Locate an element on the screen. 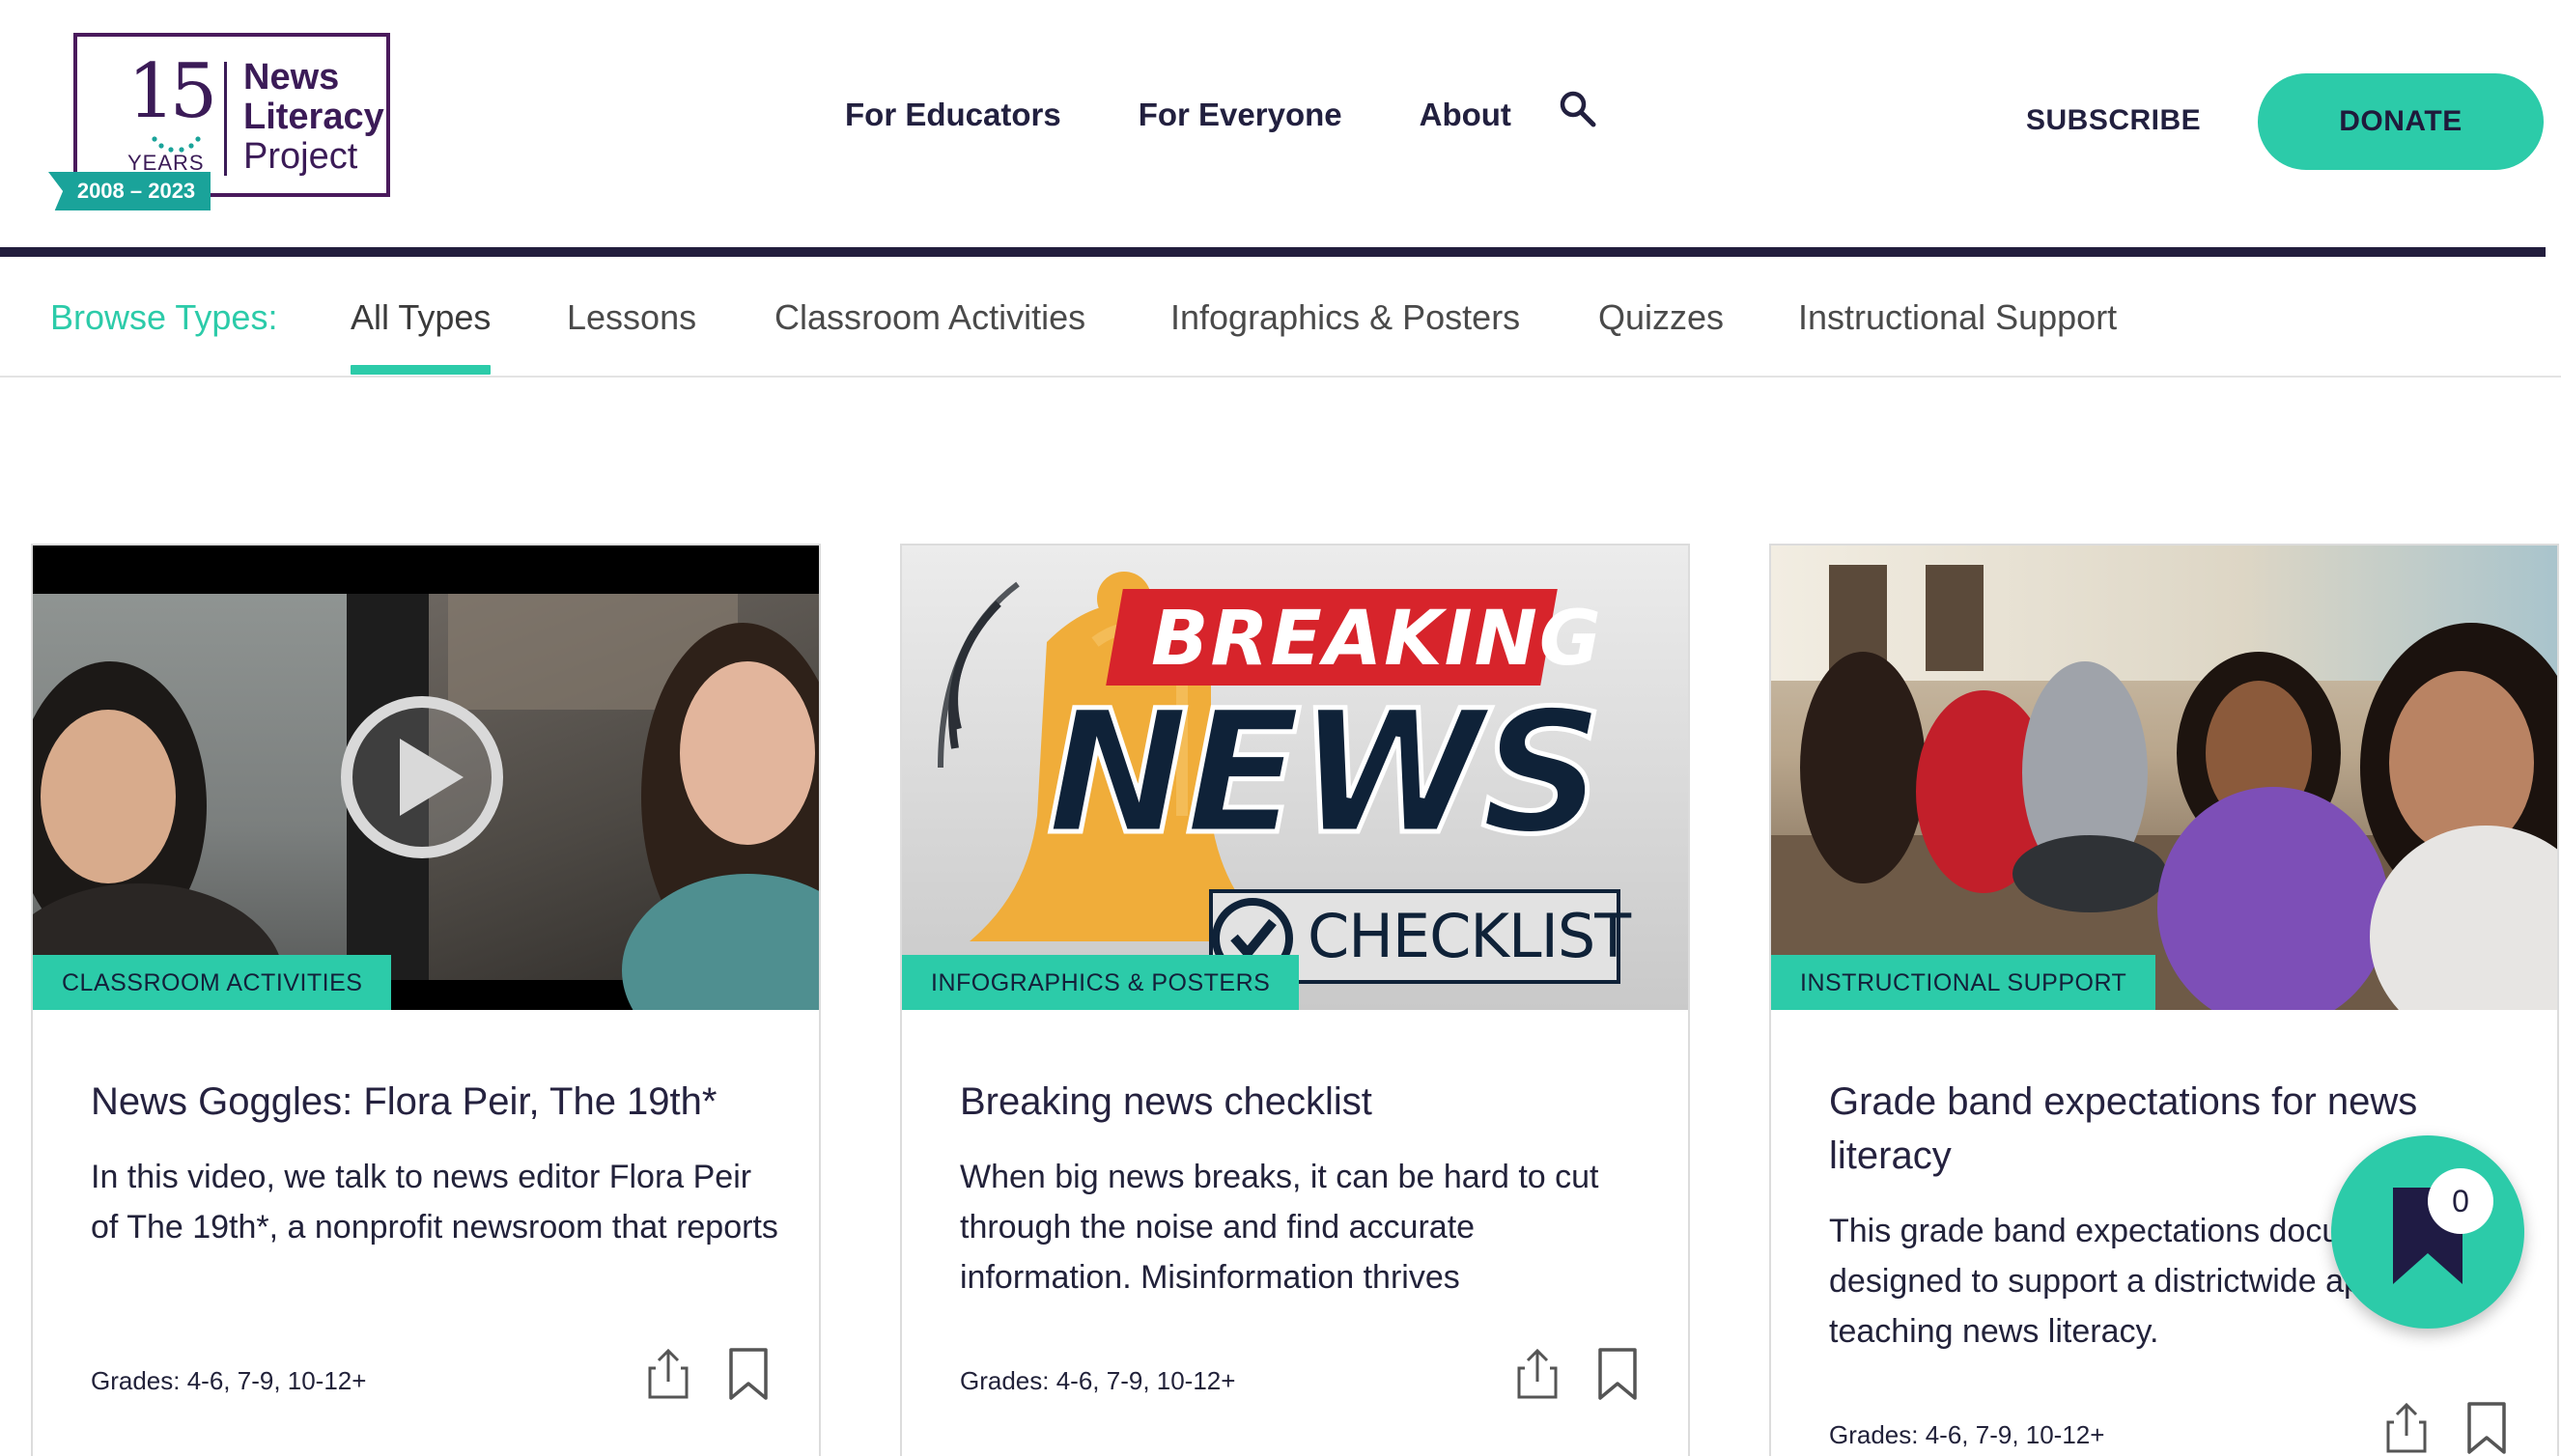 The image size is (2561, 1456). play-icon is located at coordinates (422, 777).